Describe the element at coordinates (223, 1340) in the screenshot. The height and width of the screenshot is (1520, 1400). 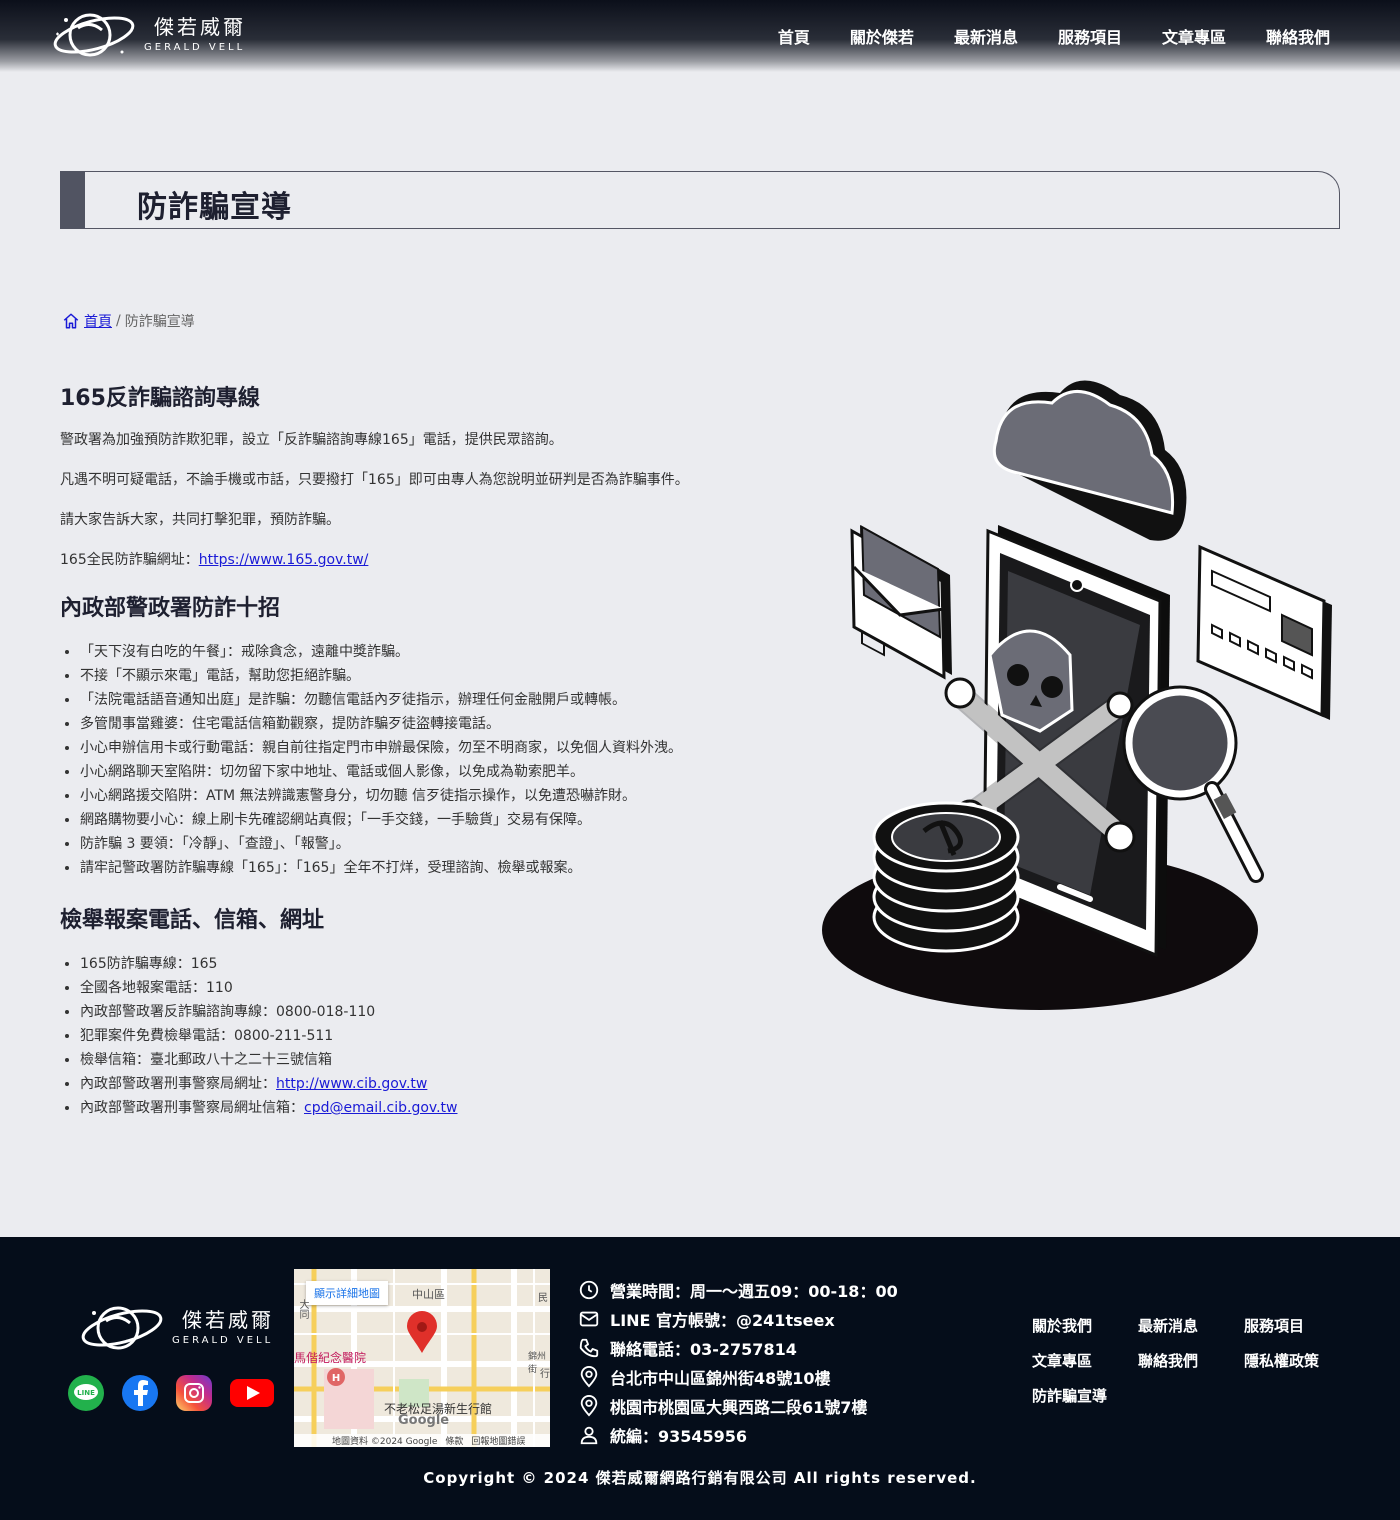
I see `footer-logo-english: GERALD VELL` at that location.